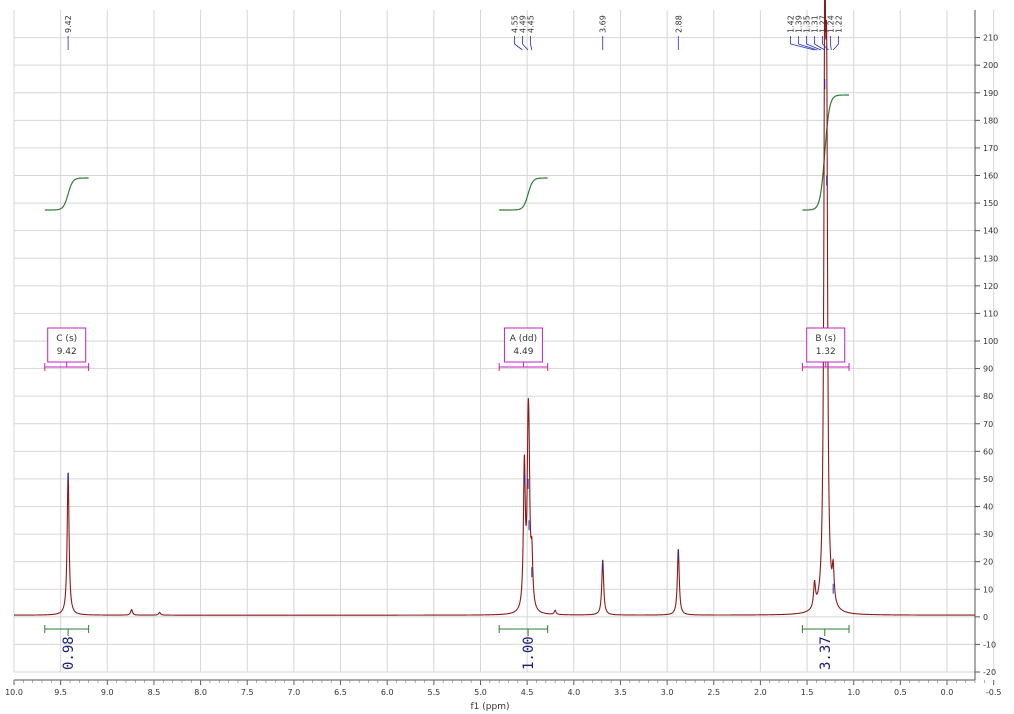 The width and height of the screenshot is (1014, 714). Describe the element at coordinates (985, 617) in the screenshot. I see `y-tick-label: 0` at that location.